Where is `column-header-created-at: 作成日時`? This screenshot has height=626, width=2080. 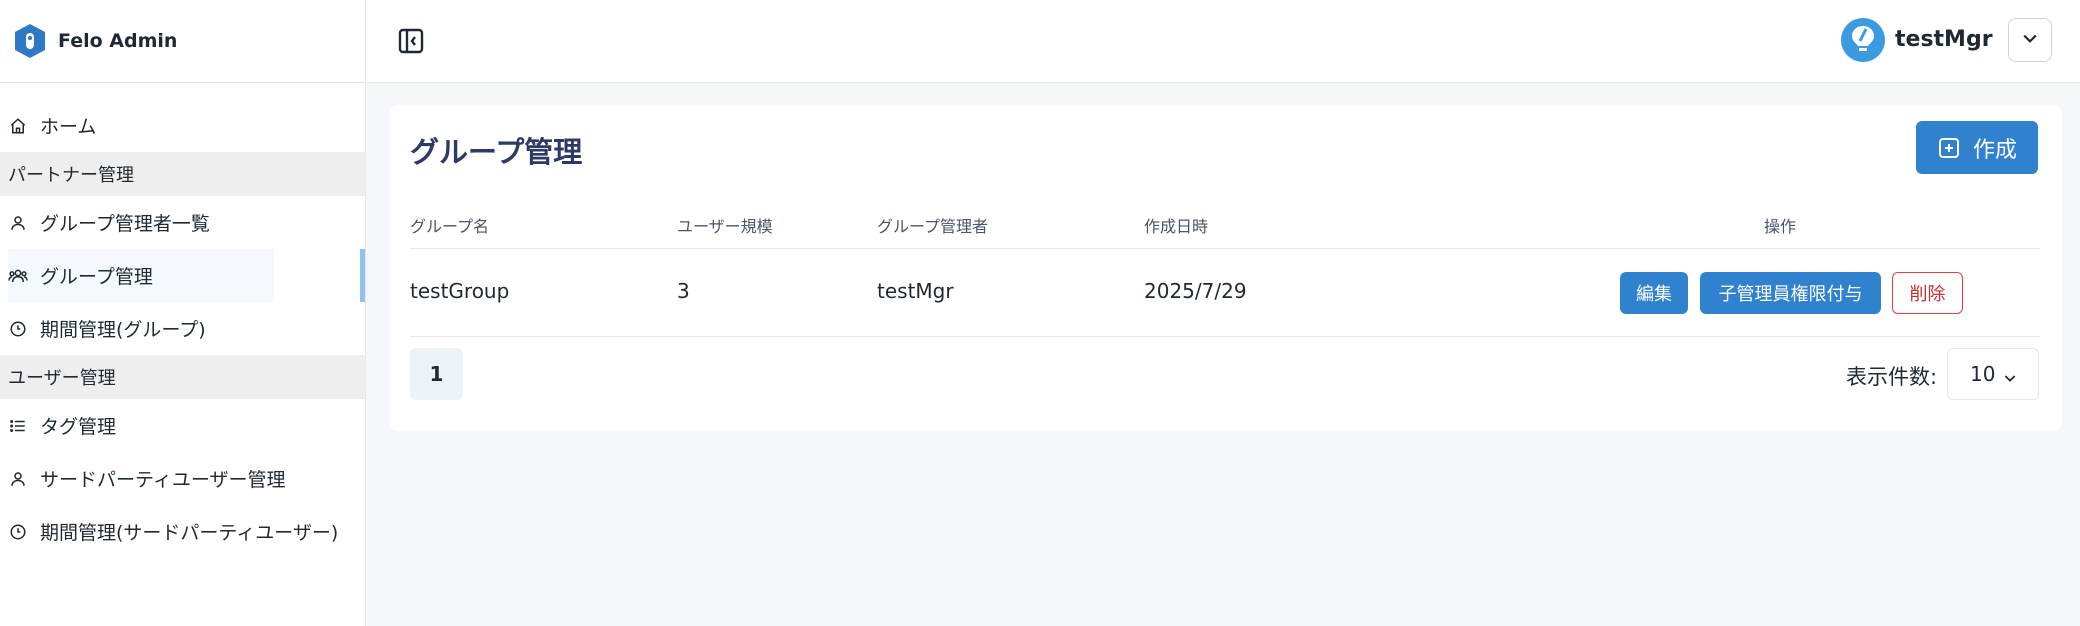
column-header-created-at: 作成日時 is located at coordinates (1176, 226).